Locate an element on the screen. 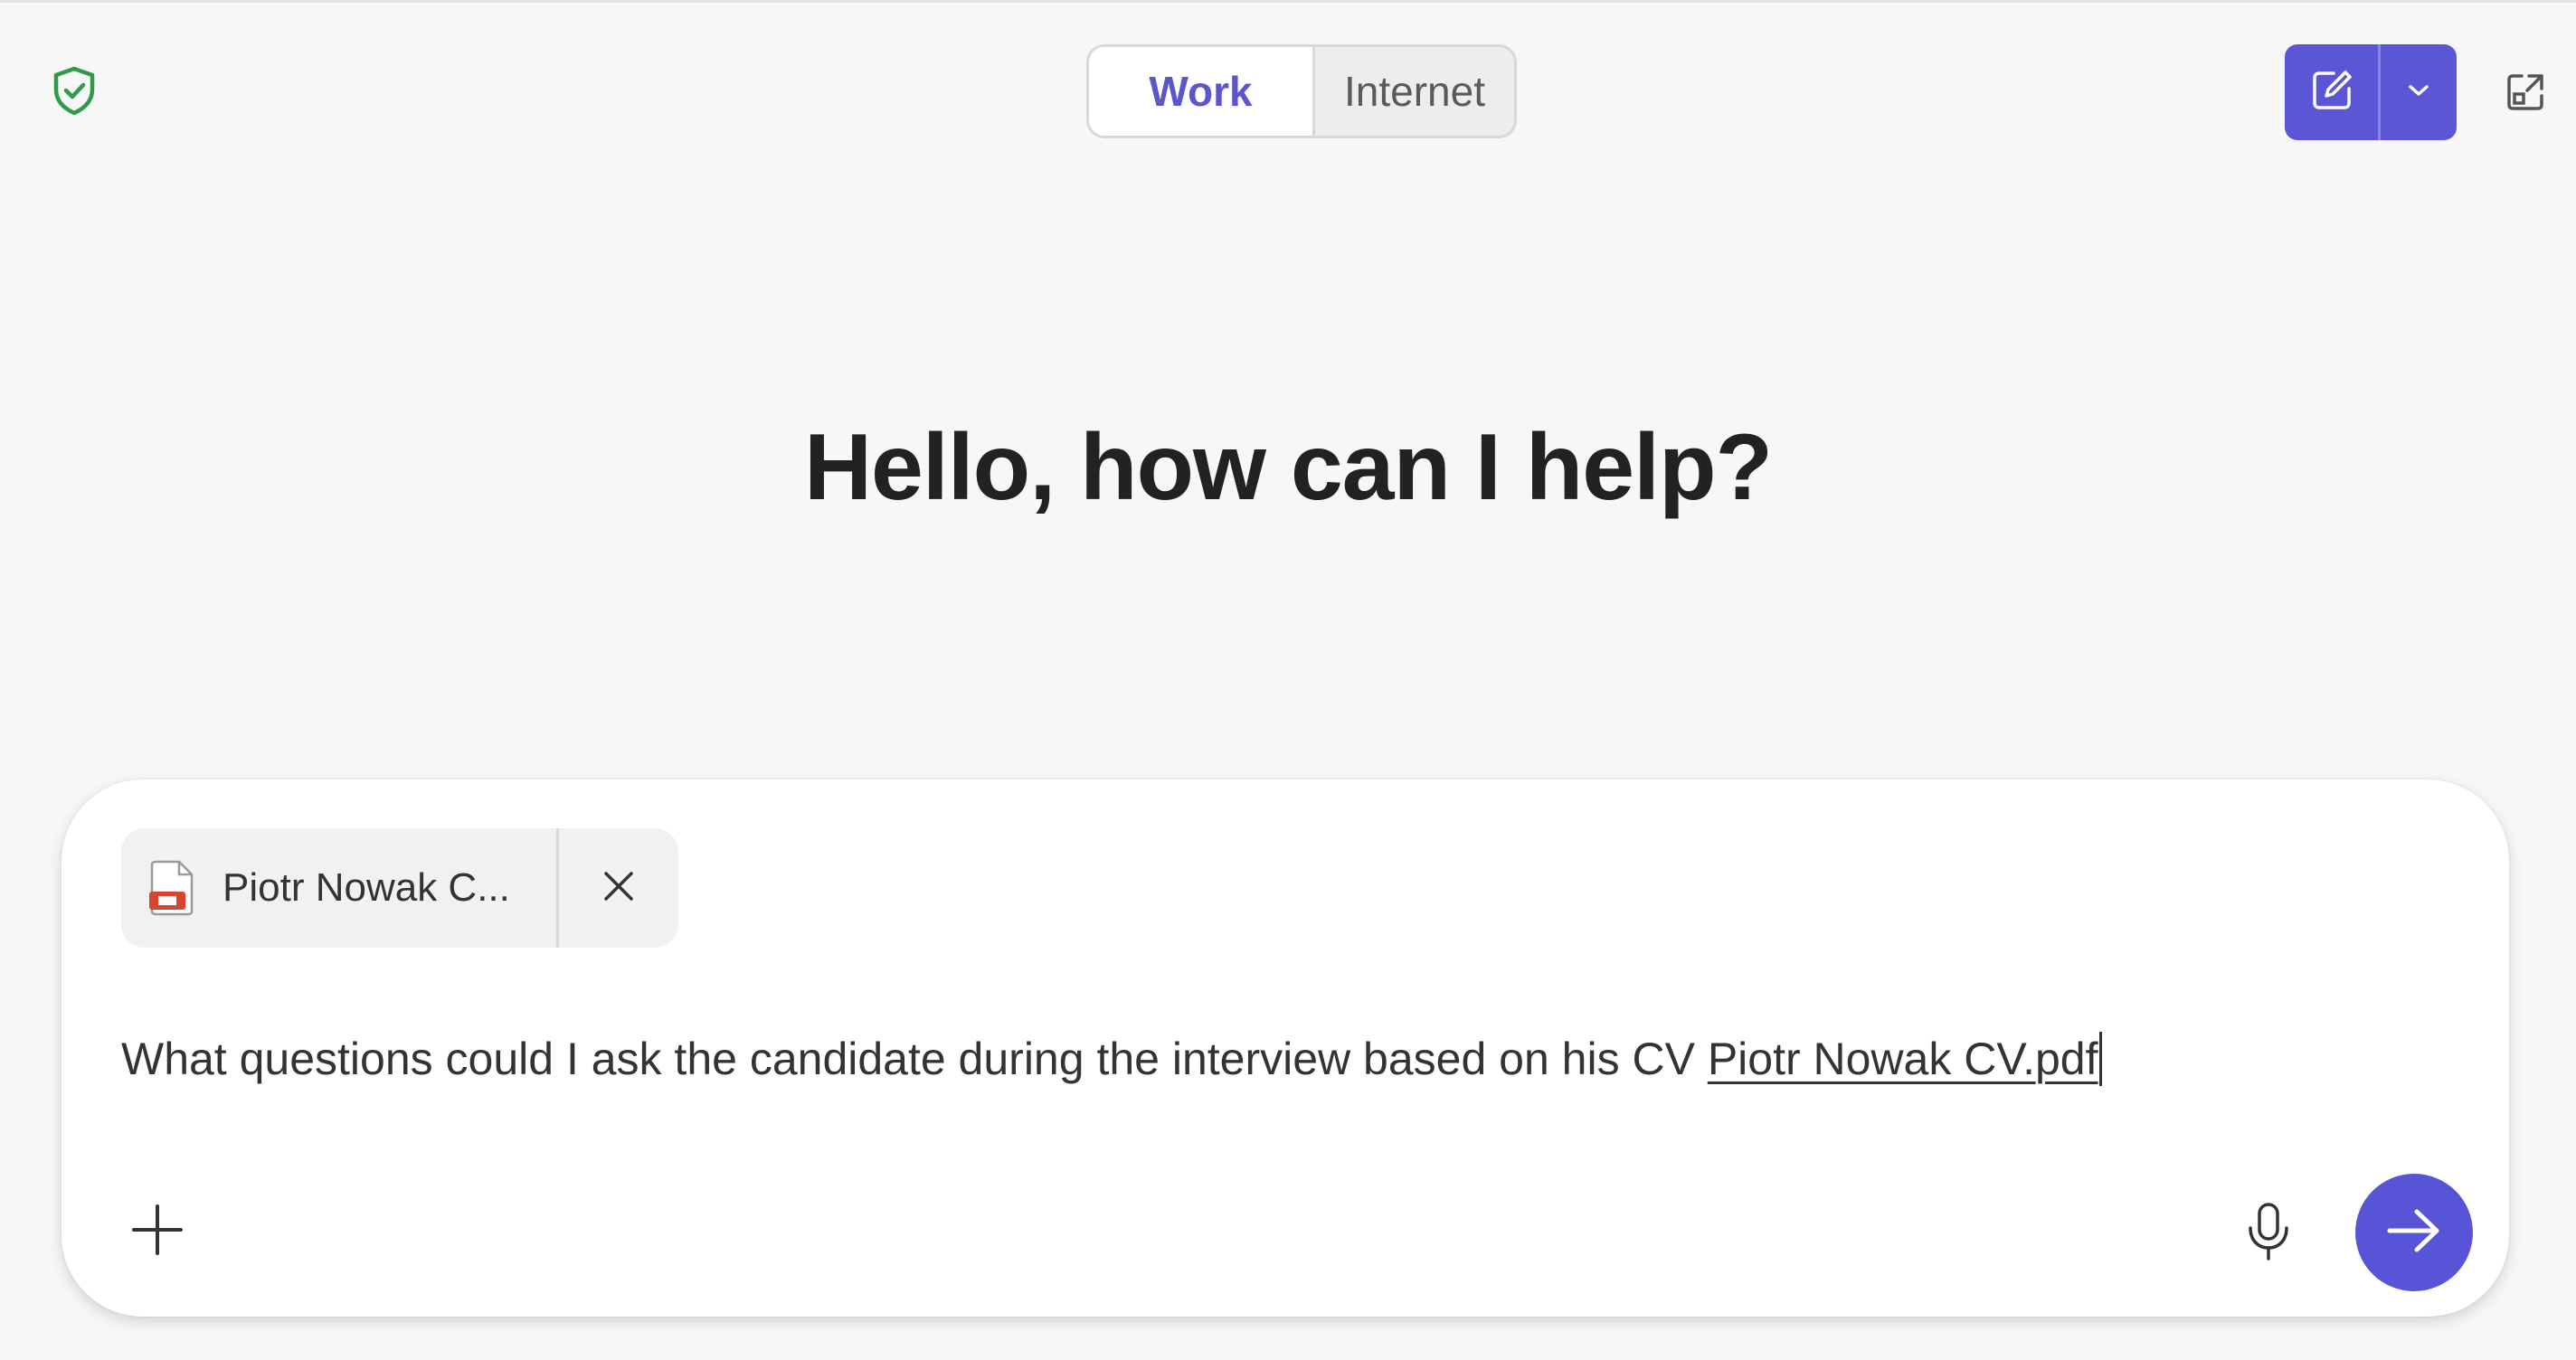 This screenshot has width=2576, height=1360. new-chat-options-button is located at coordinates (2419, 92).